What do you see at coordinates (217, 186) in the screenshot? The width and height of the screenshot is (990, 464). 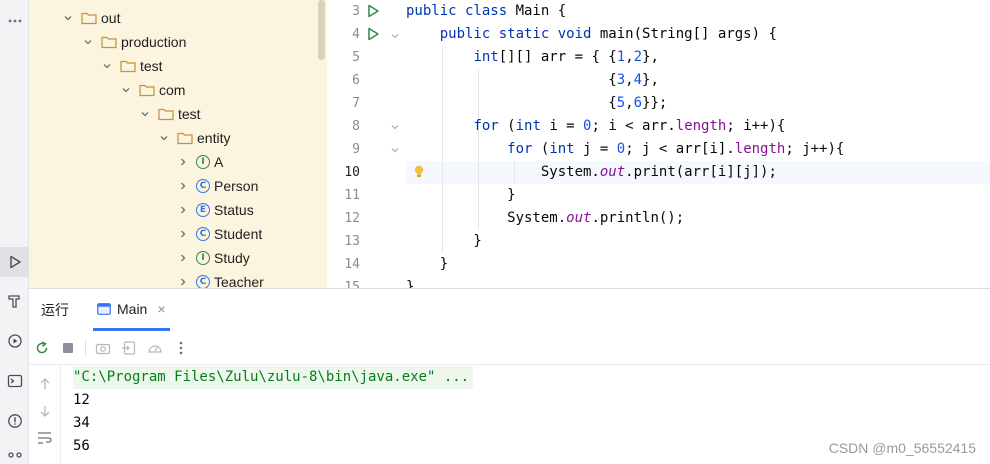 I see `tree-item-Person: C Person` at bounding box center [217, 186].